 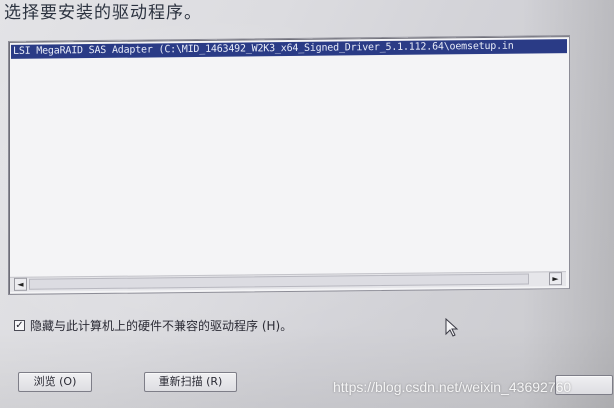 I want to click on scroll-left-icon: ◄, so click(x=20, y=284).